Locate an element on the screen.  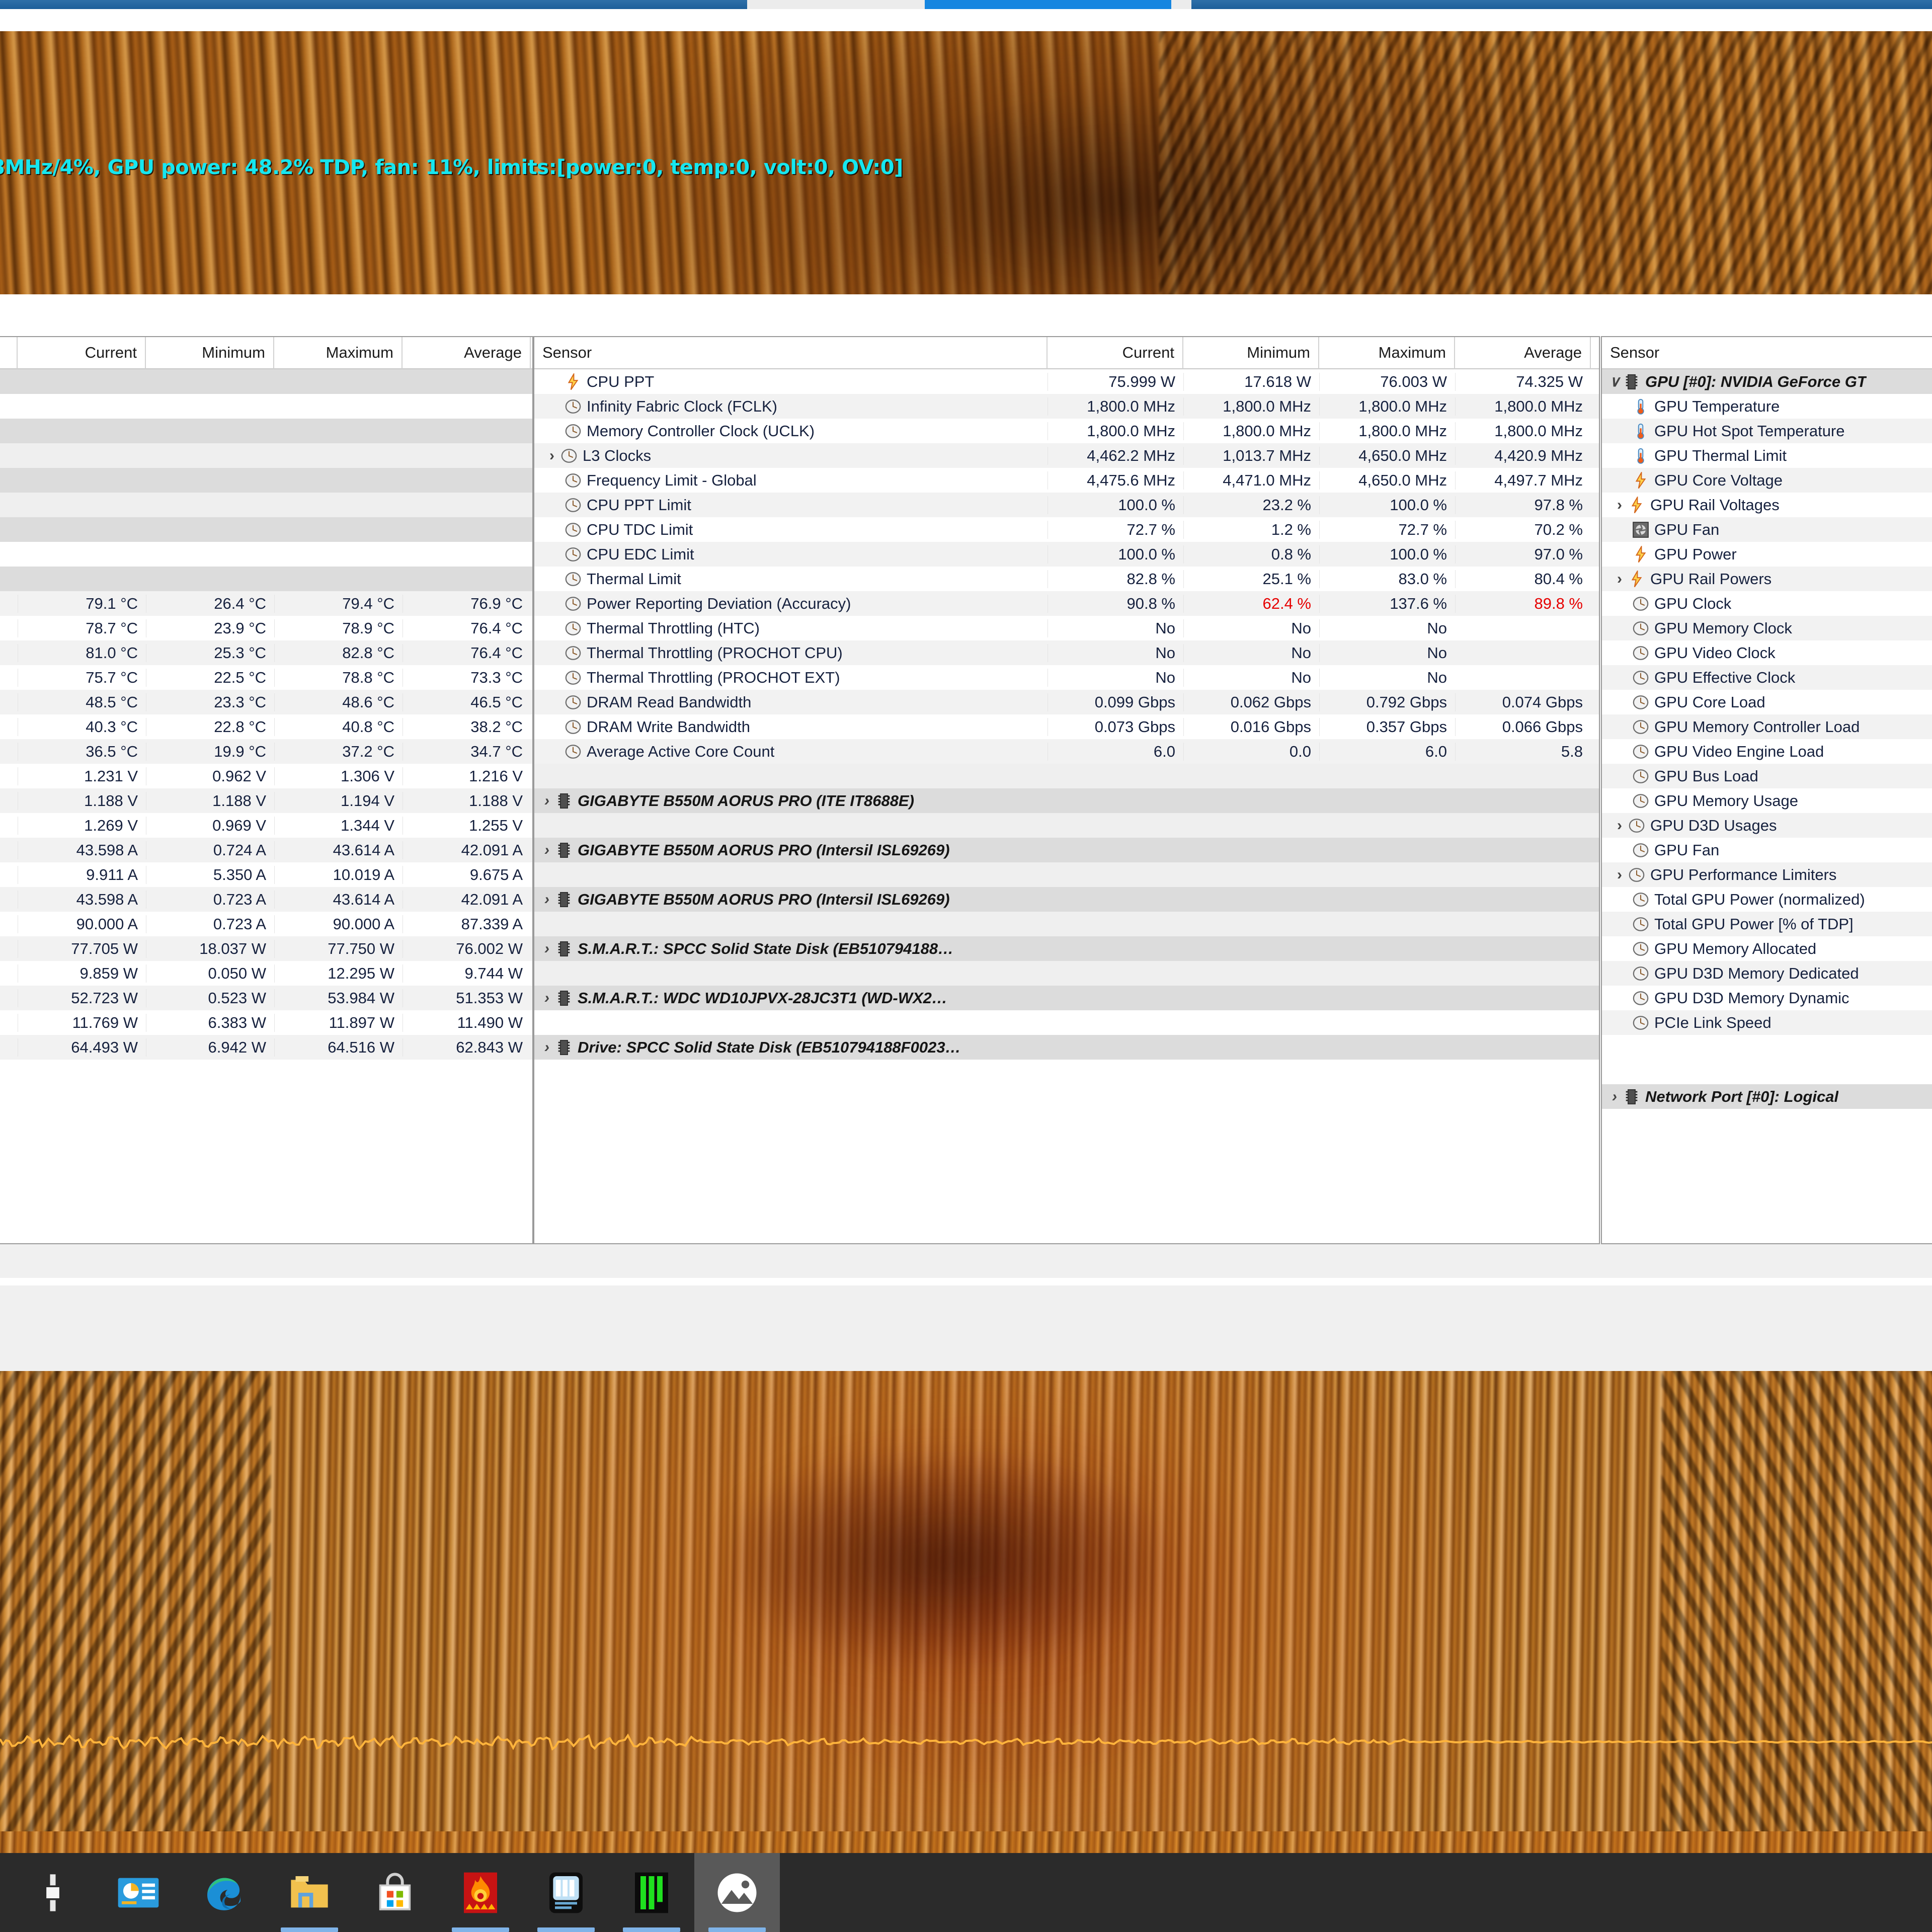
row-name-cell: › Memory Controller Clock (UCLK) is located at coordinates (791, 431).